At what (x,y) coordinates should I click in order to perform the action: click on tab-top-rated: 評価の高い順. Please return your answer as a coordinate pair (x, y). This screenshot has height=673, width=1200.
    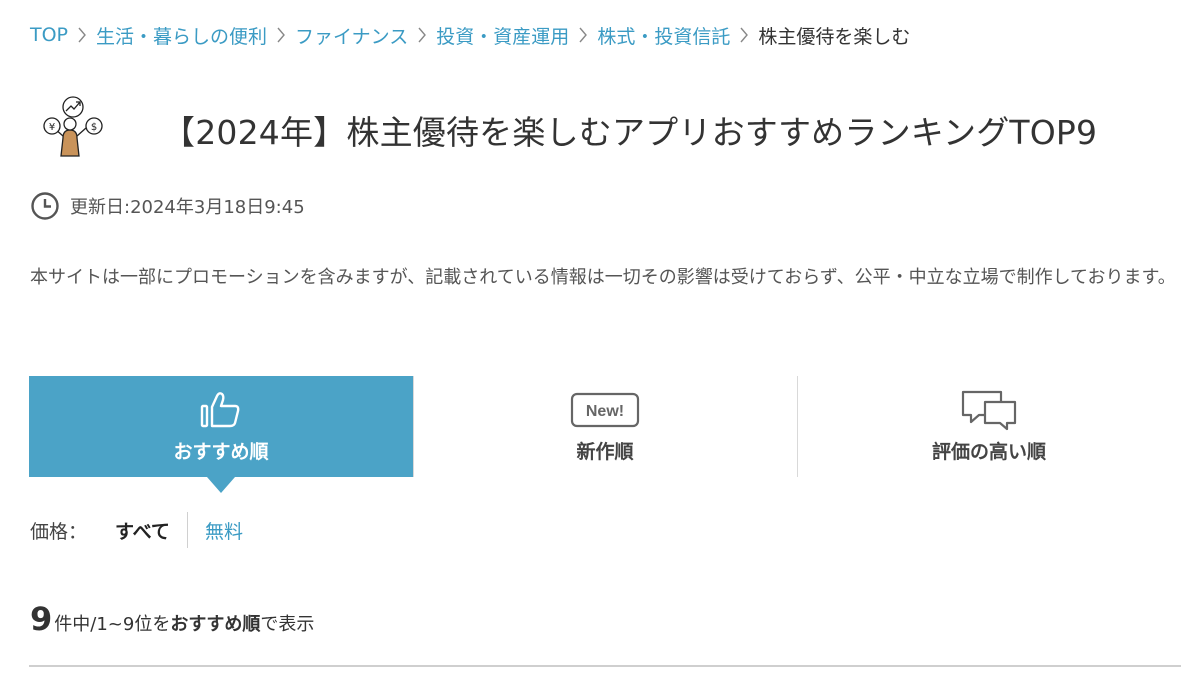
    Looking at the image, I should click on (989, 426).